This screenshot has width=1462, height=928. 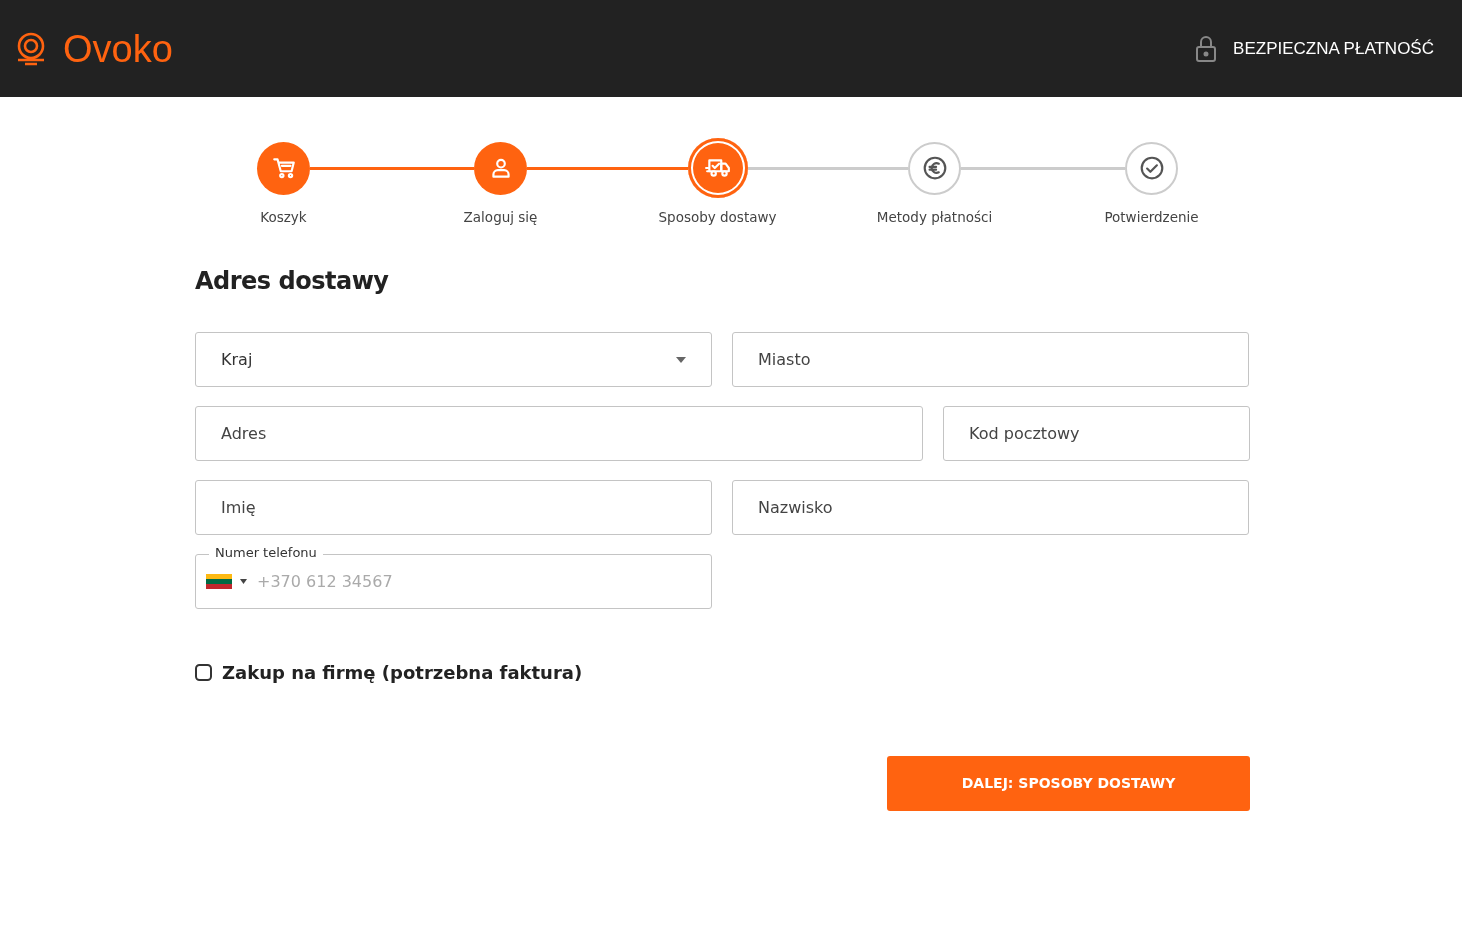 What do you see at coordinates (283, 217) in the screenshot?
I see `step-label: Koszyk` at bounding box center [283, 217].